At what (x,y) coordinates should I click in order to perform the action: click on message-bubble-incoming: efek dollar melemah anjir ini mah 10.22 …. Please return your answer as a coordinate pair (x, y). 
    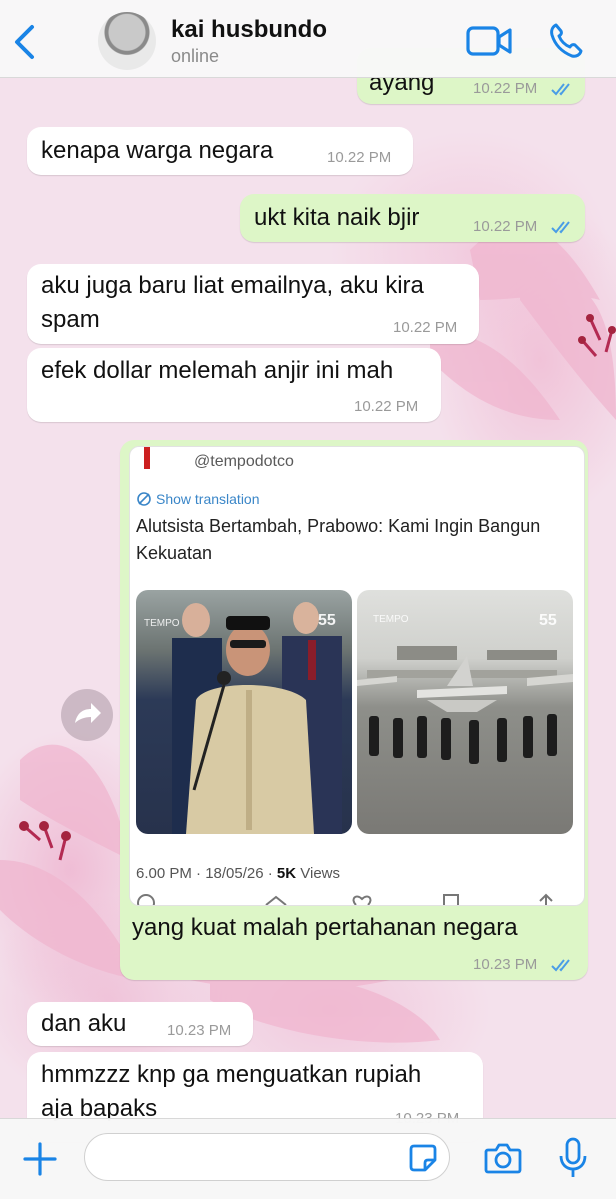
    Looking at the image, I should click on (234, 385).